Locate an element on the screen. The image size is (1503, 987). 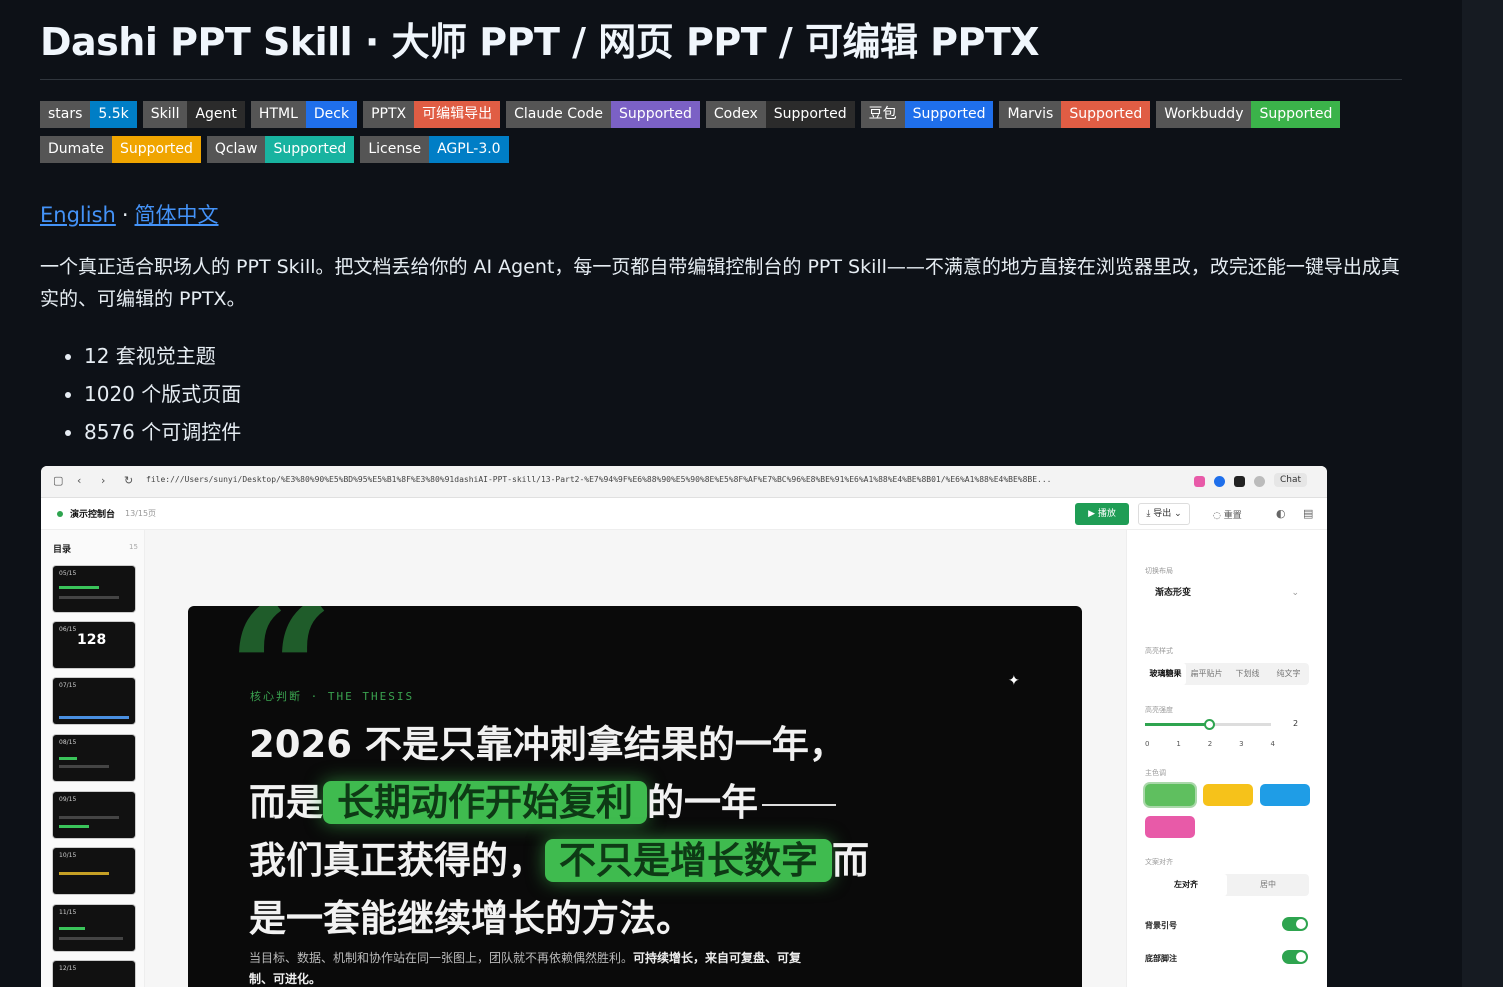
layout-select: 渐态形变 ⌄ is located at coordinates (1227, 593).